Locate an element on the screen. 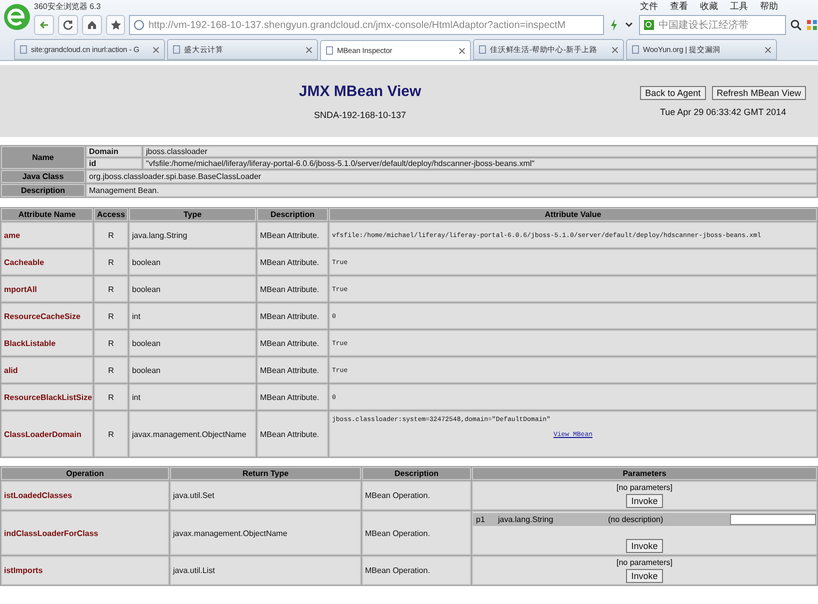 The image size is (818, 604). refresh-icon is located at coordinates (68, 25).